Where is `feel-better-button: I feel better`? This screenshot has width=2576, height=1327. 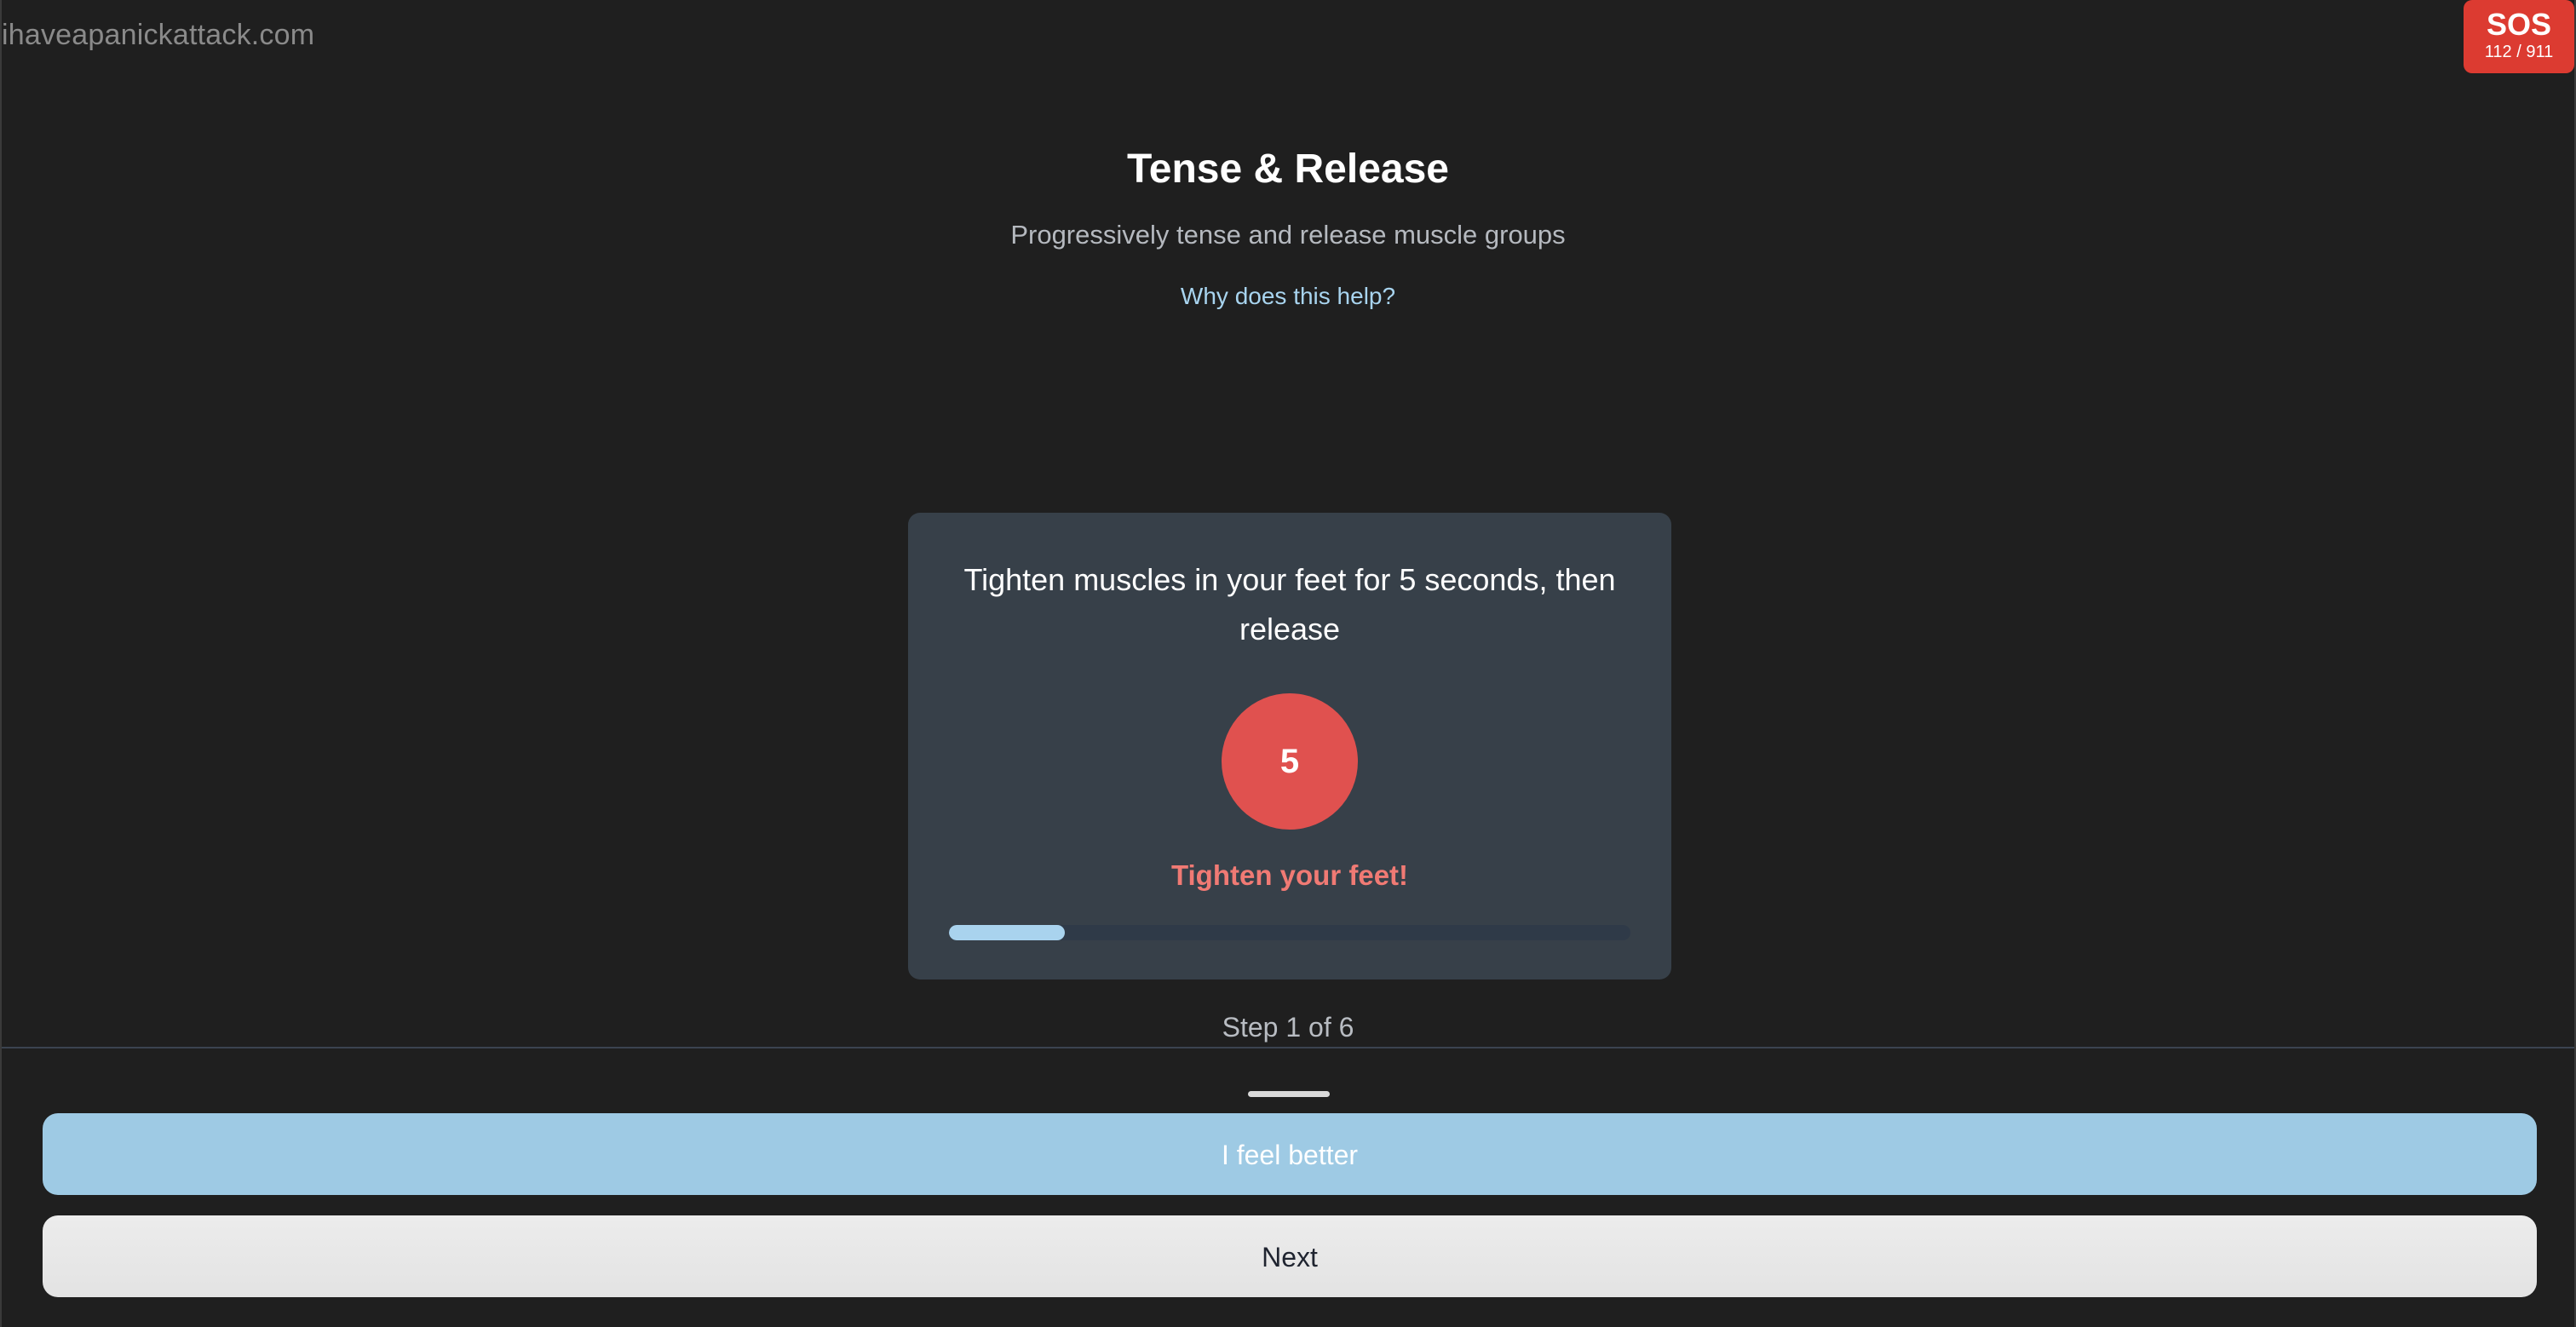
feel-better-button: I feel better is located at coordinates (1290, 1154).